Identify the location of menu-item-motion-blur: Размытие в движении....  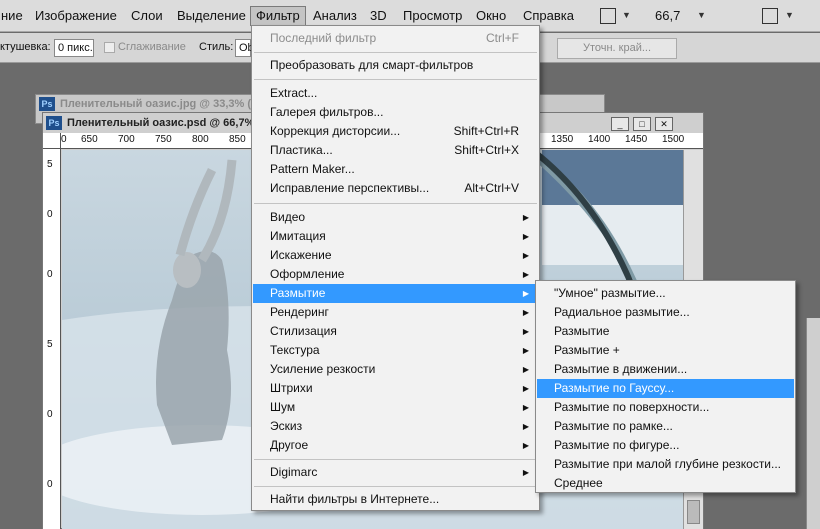
(665, 369).